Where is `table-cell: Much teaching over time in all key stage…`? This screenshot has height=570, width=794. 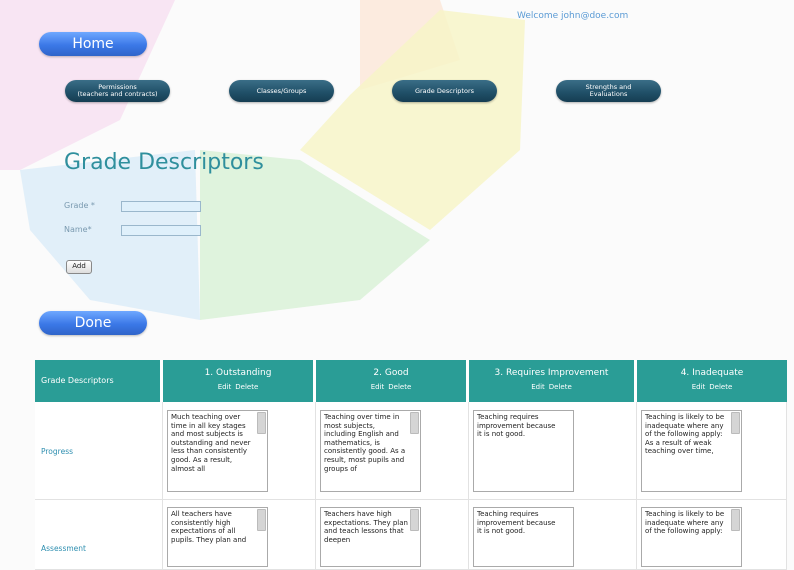 table-cell: Much teaching over time in all key stage… is located at coordinates (239, 451).